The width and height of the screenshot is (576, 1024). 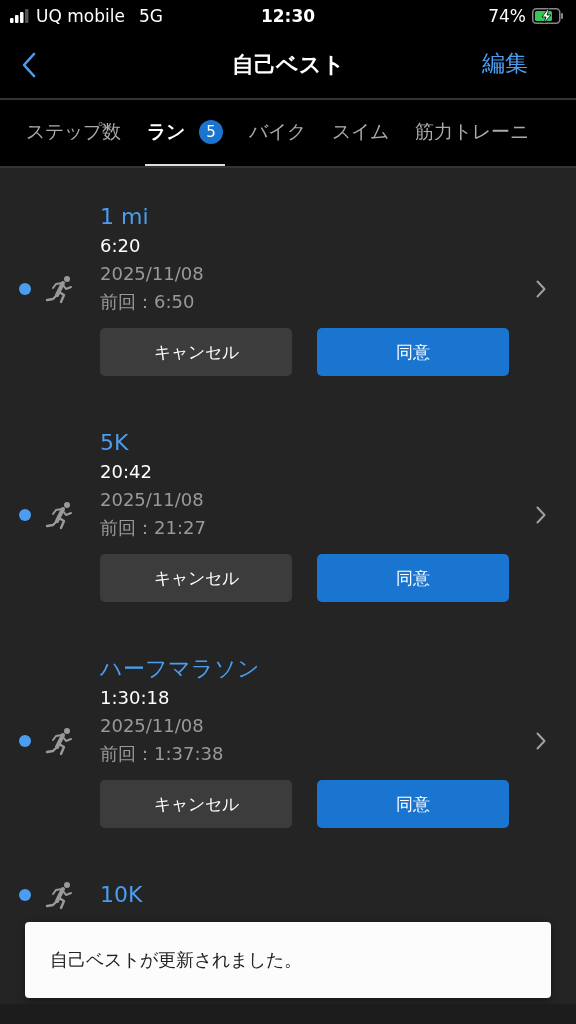 What do you see at coordinates (115, 443) in the screenshot?
I see `record-title: 5K` at bounding box center [115, 443].